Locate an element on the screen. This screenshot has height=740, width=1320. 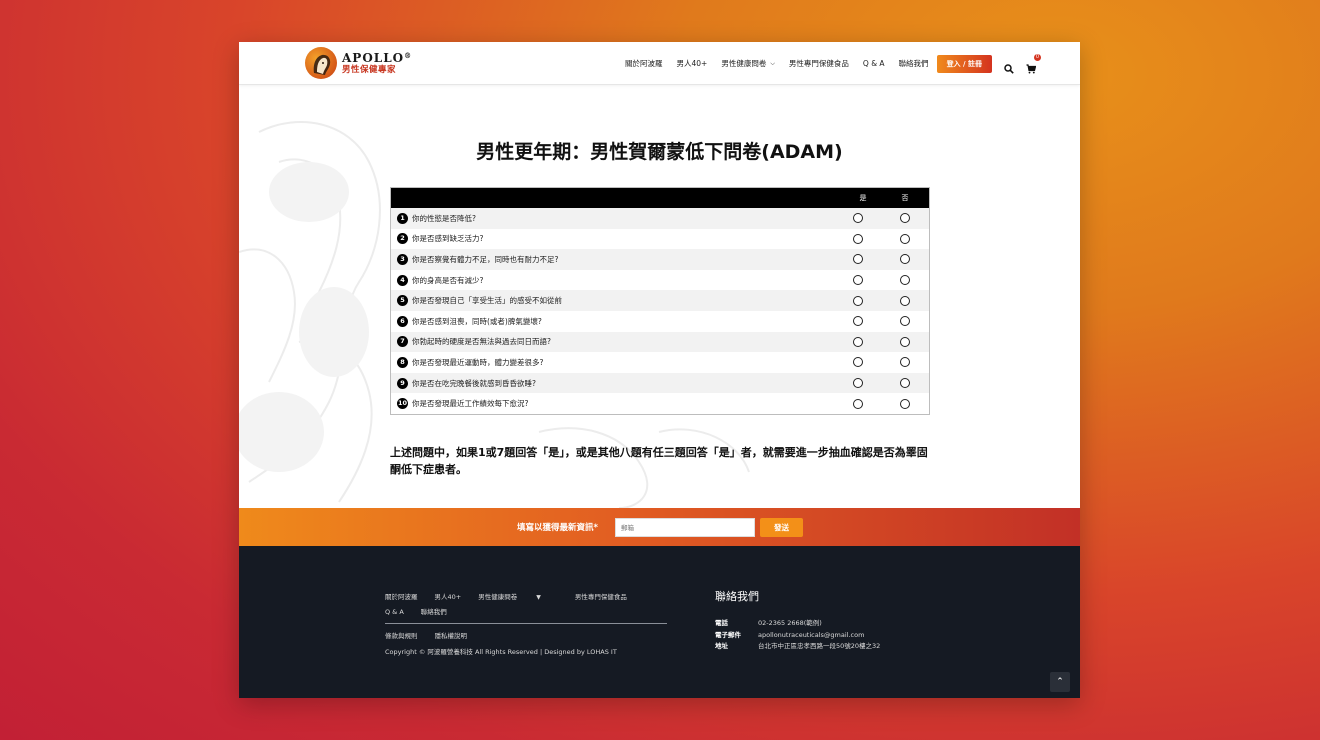
question-number-badge: 6 is located at coordinates (402, 321).